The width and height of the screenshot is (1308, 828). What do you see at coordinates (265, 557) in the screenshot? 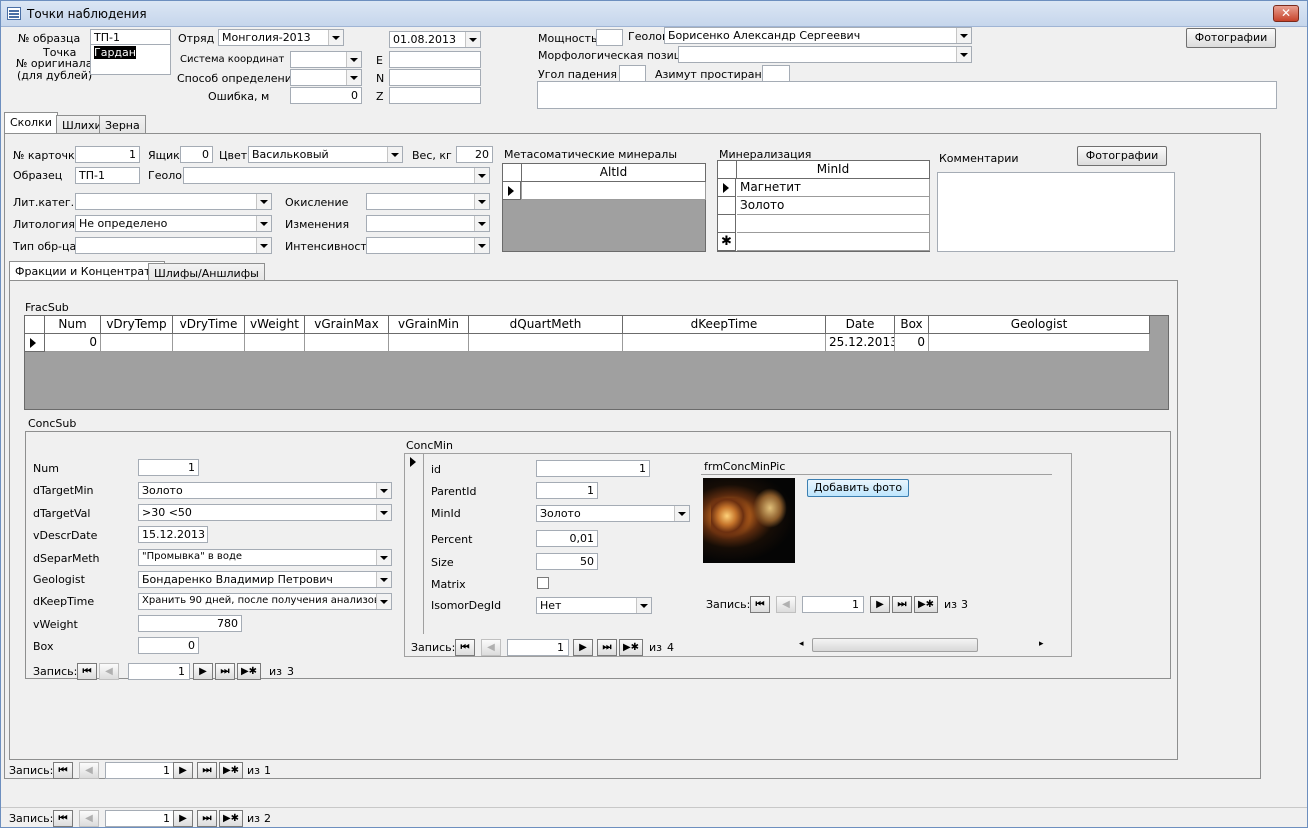
I see `separ-meth-combo: "Промывка" в воде` at bounding box center [265, 557].